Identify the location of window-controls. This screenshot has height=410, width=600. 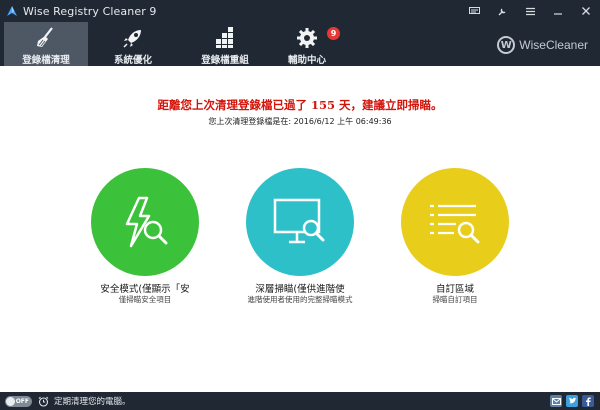
(530, 11).